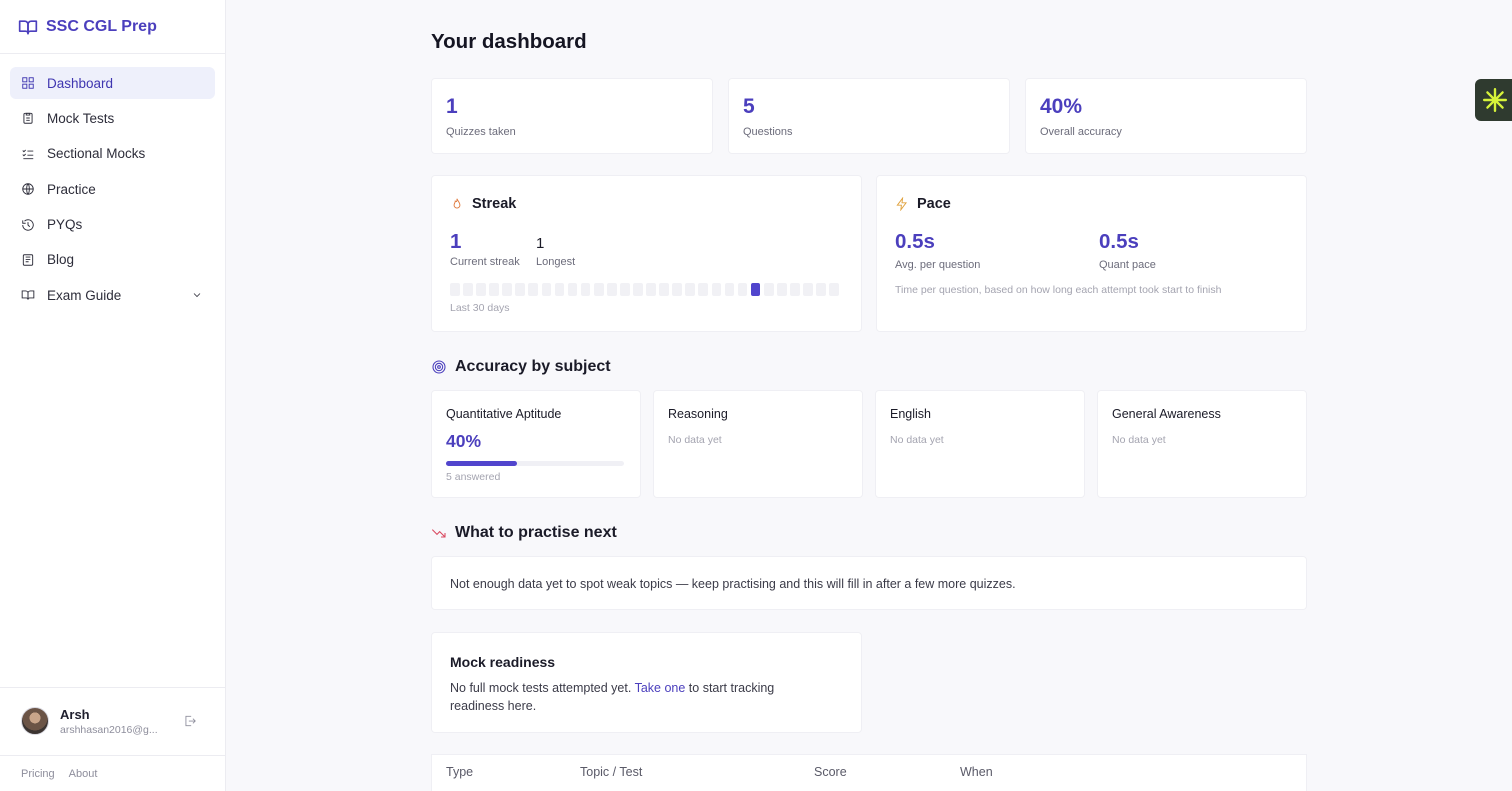 The image size is (1512, 791). What do you see at coordinates (112, 225) in the screenshot?
I see `sidebar-item-pyqs: PYQs` at bounding box center [112, 225].